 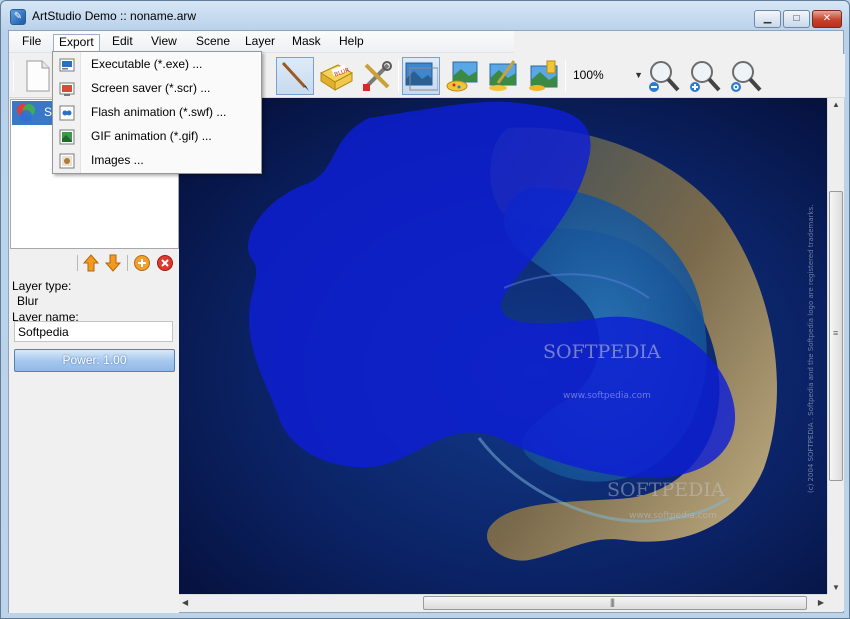 I want to click on picture-button, so click(x=421, y=76).